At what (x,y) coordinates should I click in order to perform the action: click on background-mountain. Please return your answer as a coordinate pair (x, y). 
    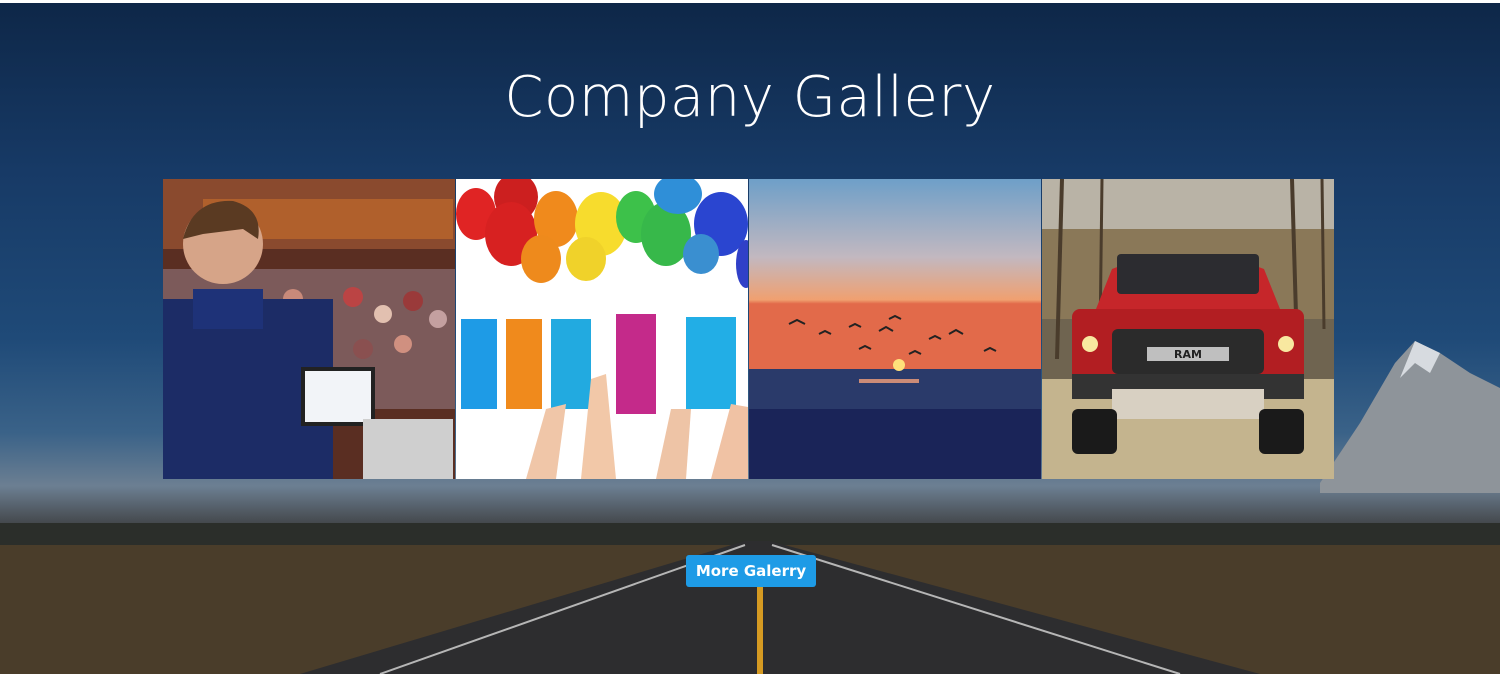
    Looking at the image, I should click on (1410, 417).